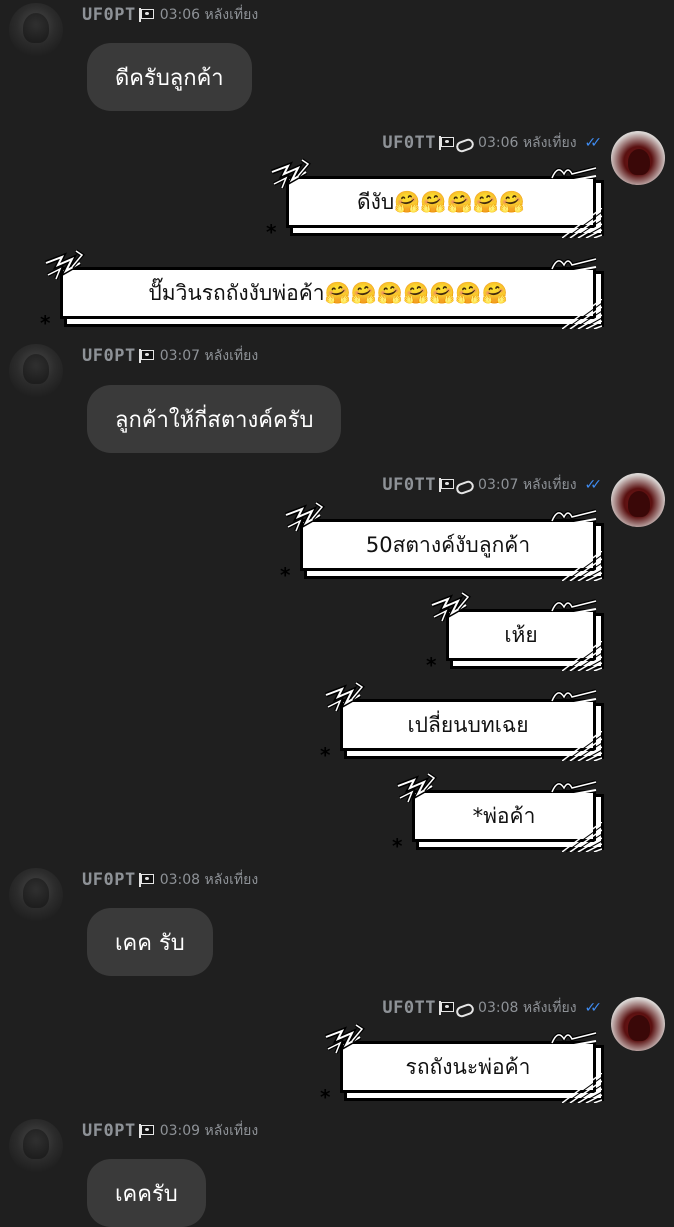 The width and height of the screenshot is (674, 1227). What do you see at coordinates (214, 419) in the screenshot?
I see `message-bubble: ลูกค้าให้กี่สตางค์ครับ` at bounding box center [214, 419].